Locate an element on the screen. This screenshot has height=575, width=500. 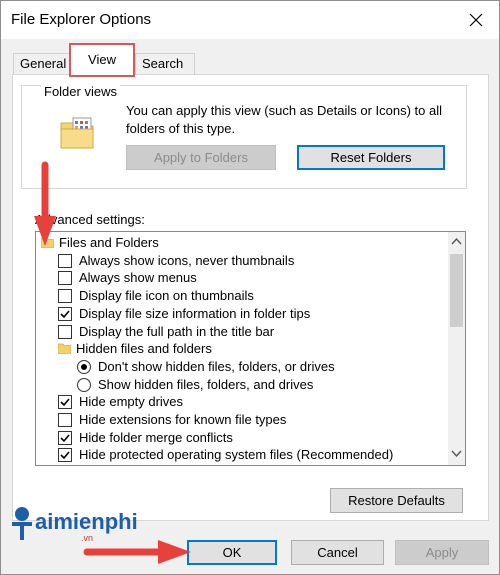
reset-folders-button: Reset Folders is located at coordinates (371, 157).